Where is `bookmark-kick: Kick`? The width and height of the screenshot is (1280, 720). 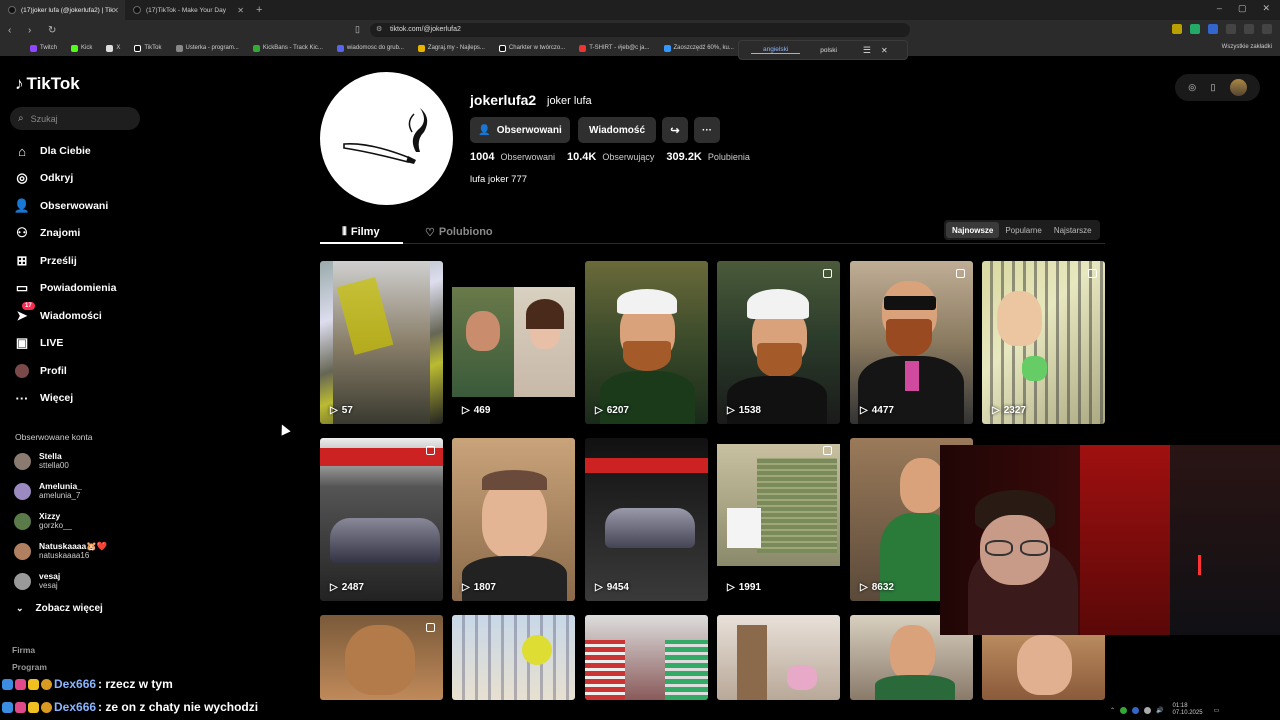 bookmark-kick: Kick is located at coordinates (81, 48).